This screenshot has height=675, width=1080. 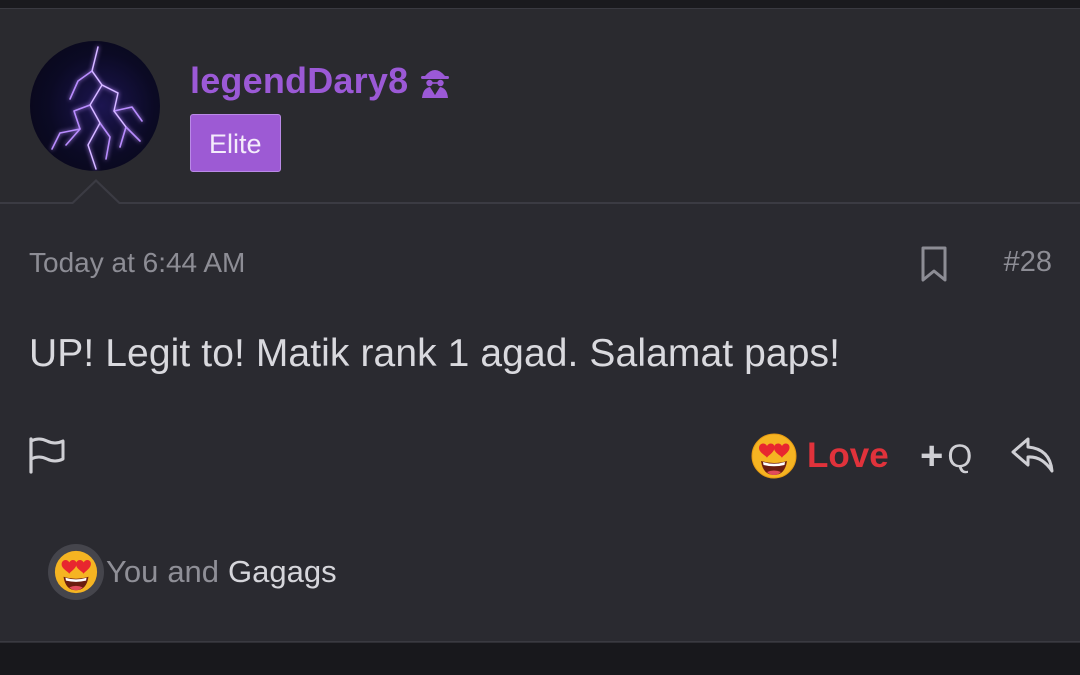 What do you see at coordinates (946, 456) in the screenshot?
I see `multiquote-button: + Q` at bounding box center [946, 456].